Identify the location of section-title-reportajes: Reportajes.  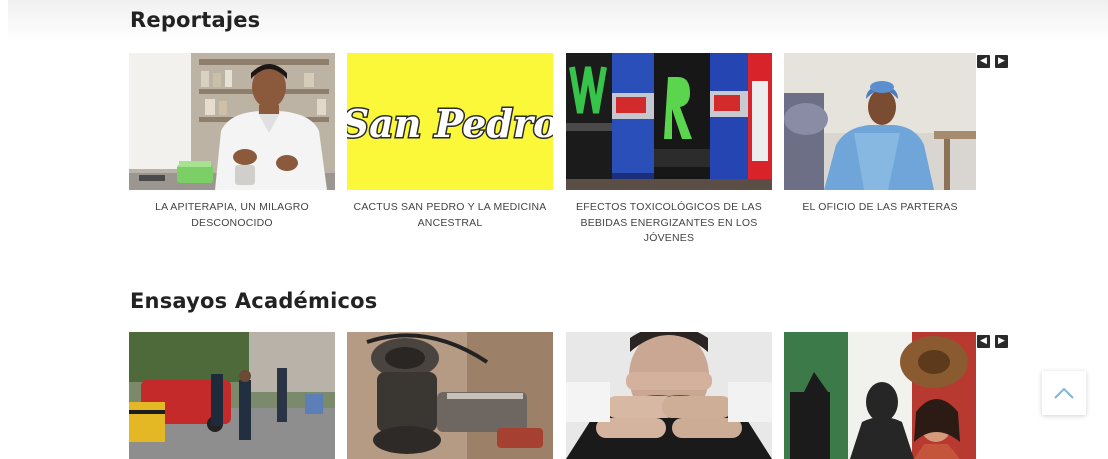
(195, 20).